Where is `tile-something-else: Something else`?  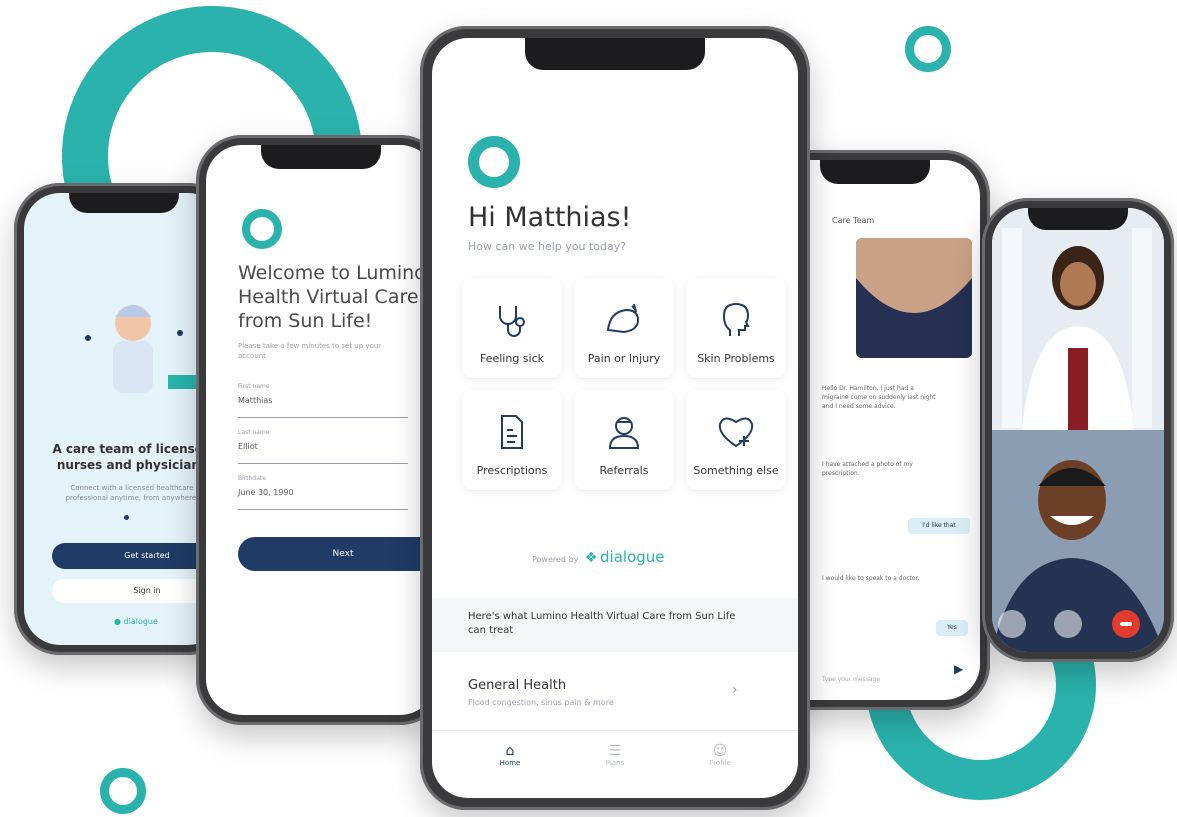
tile-something-else: Something else is located at coordinates (736, 440).